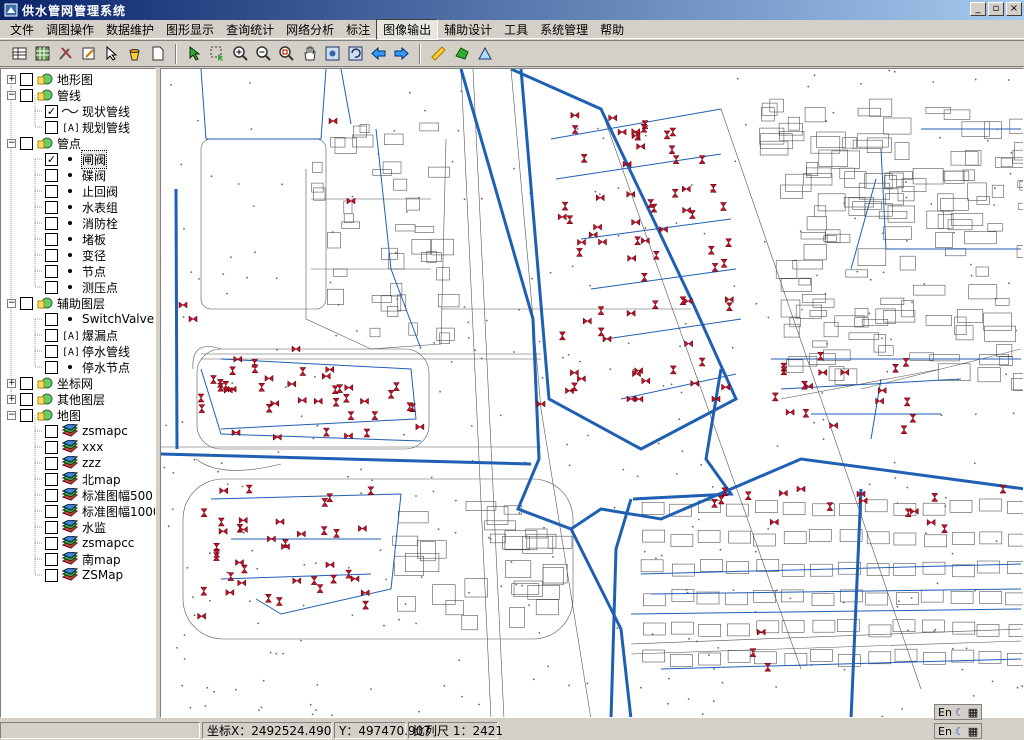 The width and height of the screenshot is (1024, 740). What do you see at coordinates (87, 127) in the screenshot?
I see `layer-row: [A] 规划管线` at bounding box center [87, 127].